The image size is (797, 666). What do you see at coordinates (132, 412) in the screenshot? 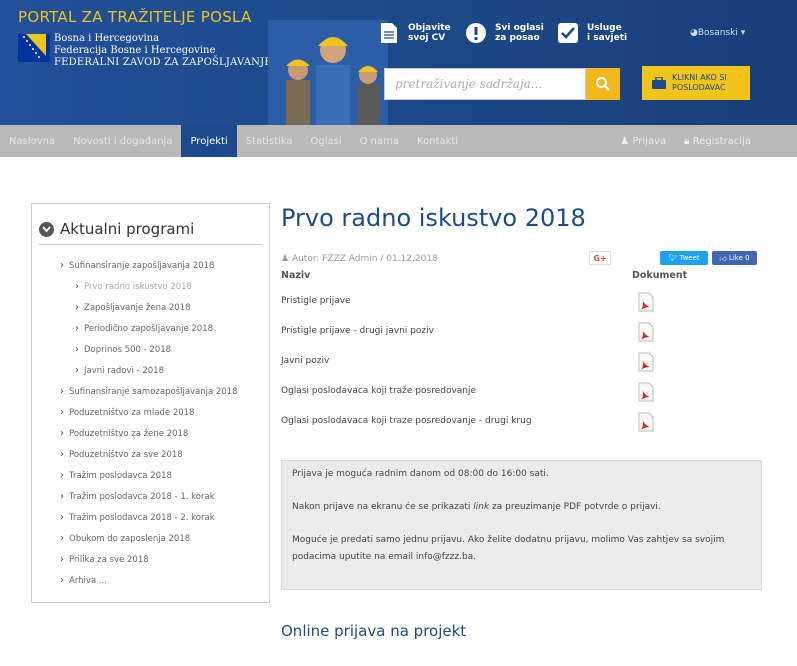
I see `sidebar-item-label: Poduzetništvo za mlade 2018` at bounding box center [132, 412].